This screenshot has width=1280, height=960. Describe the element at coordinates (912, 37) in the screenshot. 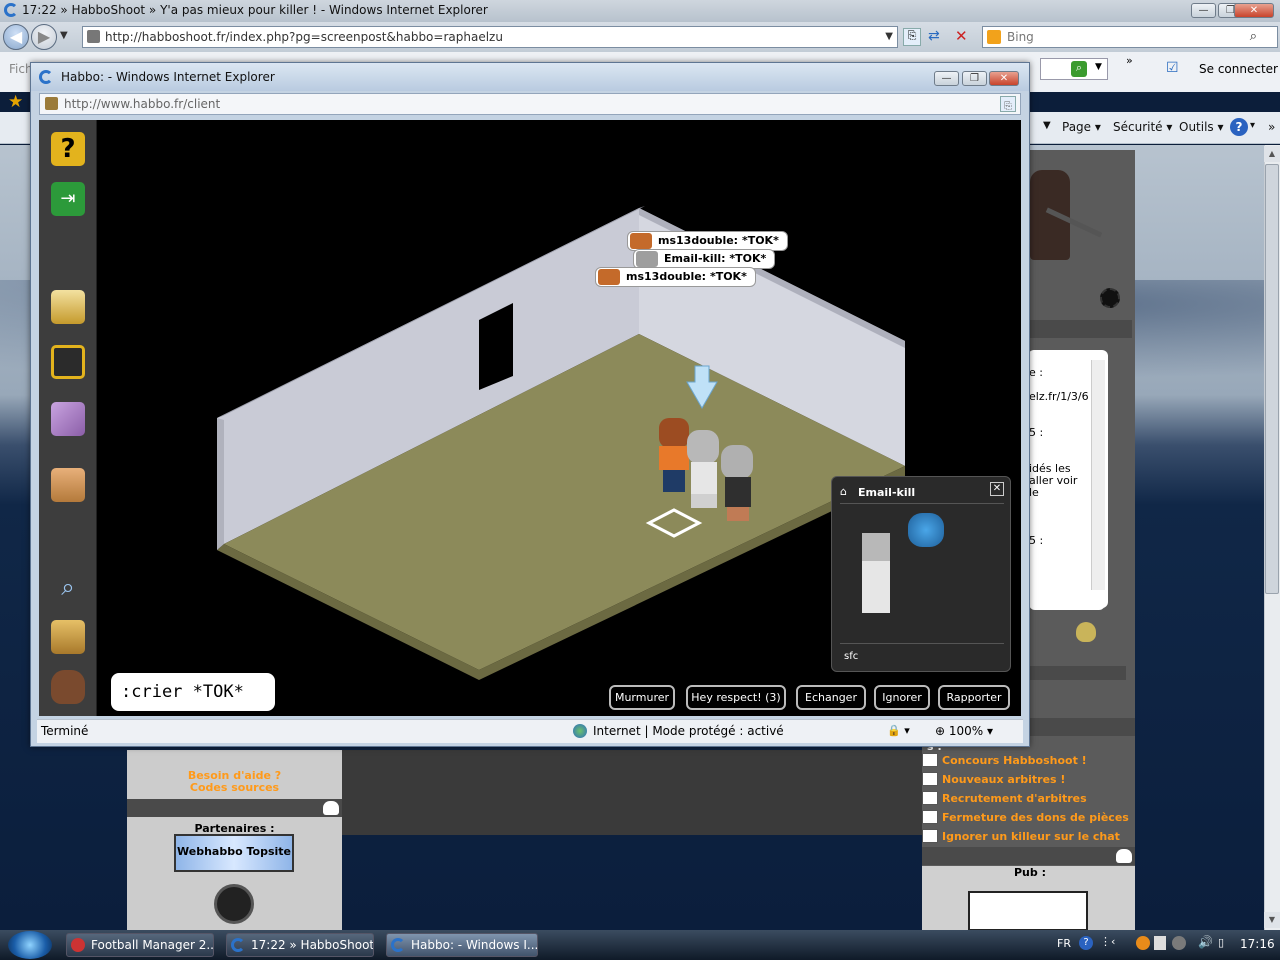

I see `compat-view-icon: ⎘` at that location.